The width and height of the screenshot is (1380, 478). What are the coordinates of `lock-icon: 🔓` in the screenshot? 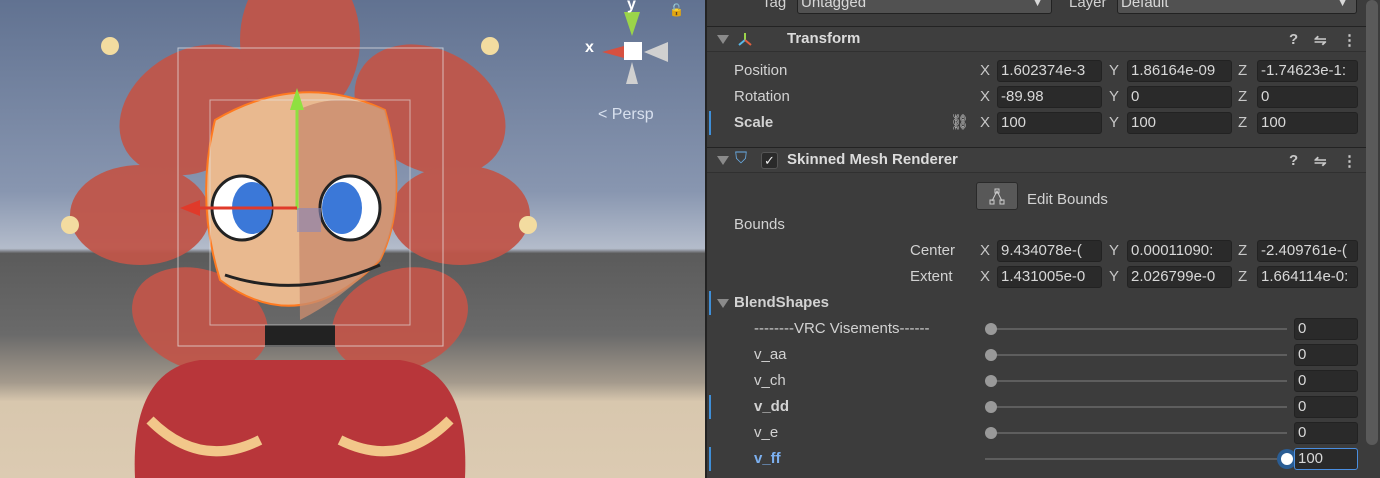 It's located at (676, 10).